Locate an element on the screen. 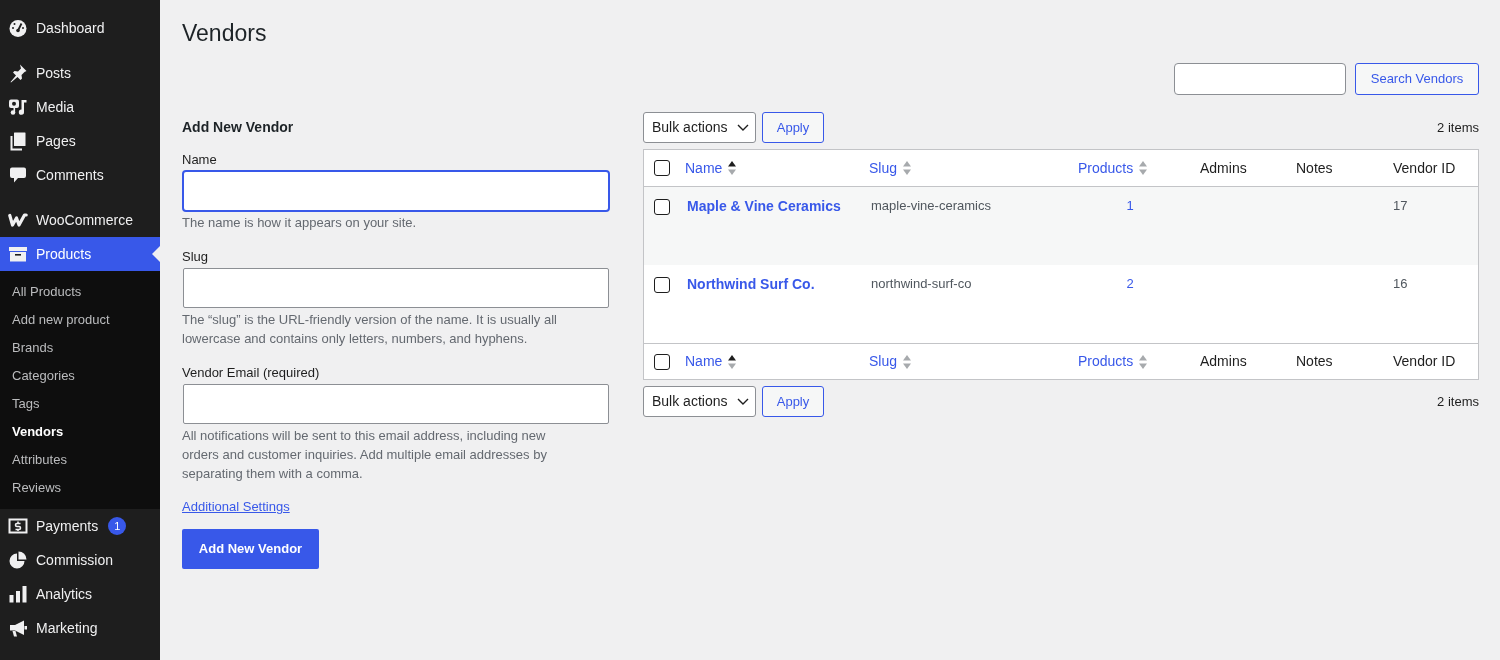 Image resolution: width=1500 pixels, height=660 pixels. form-heading: Add New Vendor is located at coordinates (238, 127).